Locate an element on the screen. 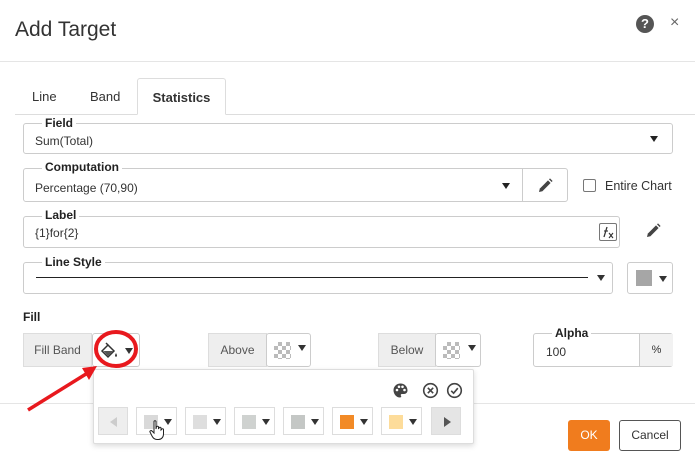  palette-prev-button is located at coordinates (113, 421).